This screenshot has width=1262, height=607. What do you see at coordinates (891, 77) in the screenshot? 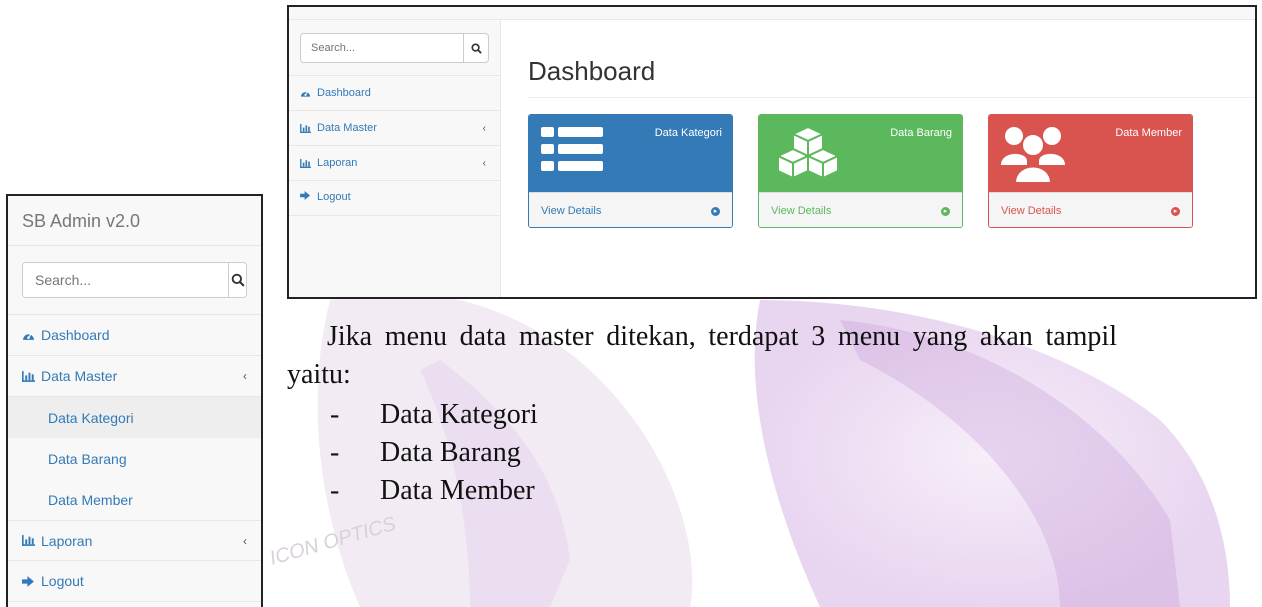
I see `page-title: Dashboard` at bounding box center [891, 77].